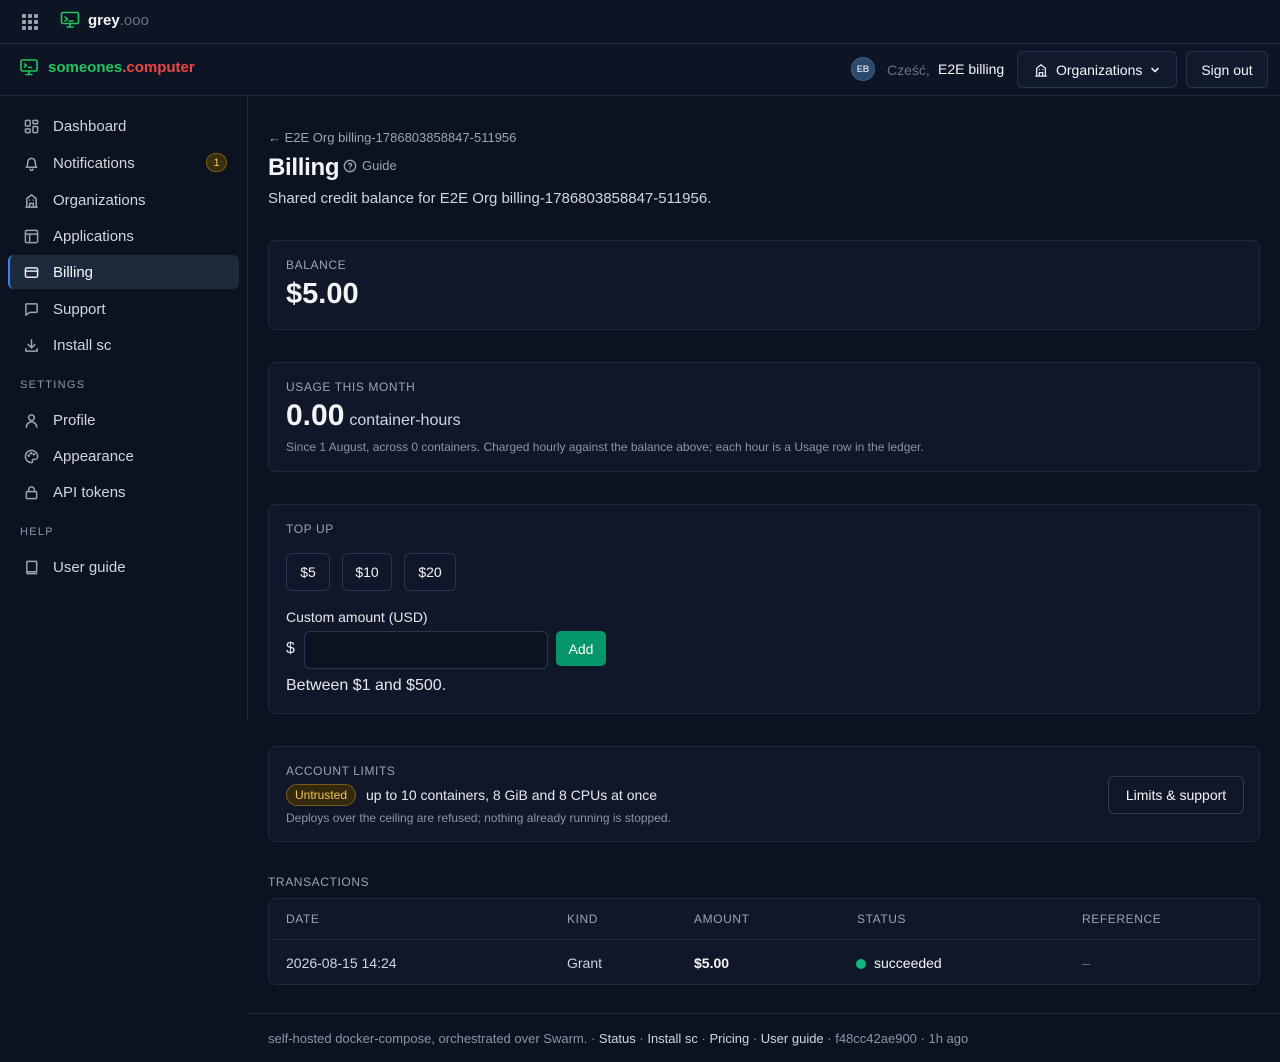 The height and width of the screenshot is (1062, 1280). I want to click on usage-number: 0.00, so click(315, 415).